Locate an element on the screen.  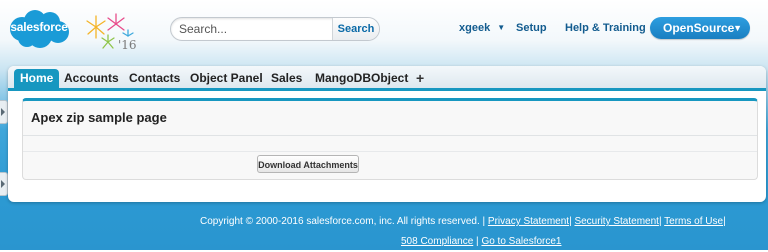
tab-object-panel: Object Panel is located at coordinates (226, 78).